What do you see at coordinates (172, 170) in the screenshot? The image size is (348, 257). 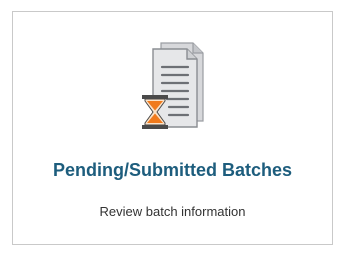 I see `card-title: Pending/Submitted Batches` at bounding box center [172, 170].